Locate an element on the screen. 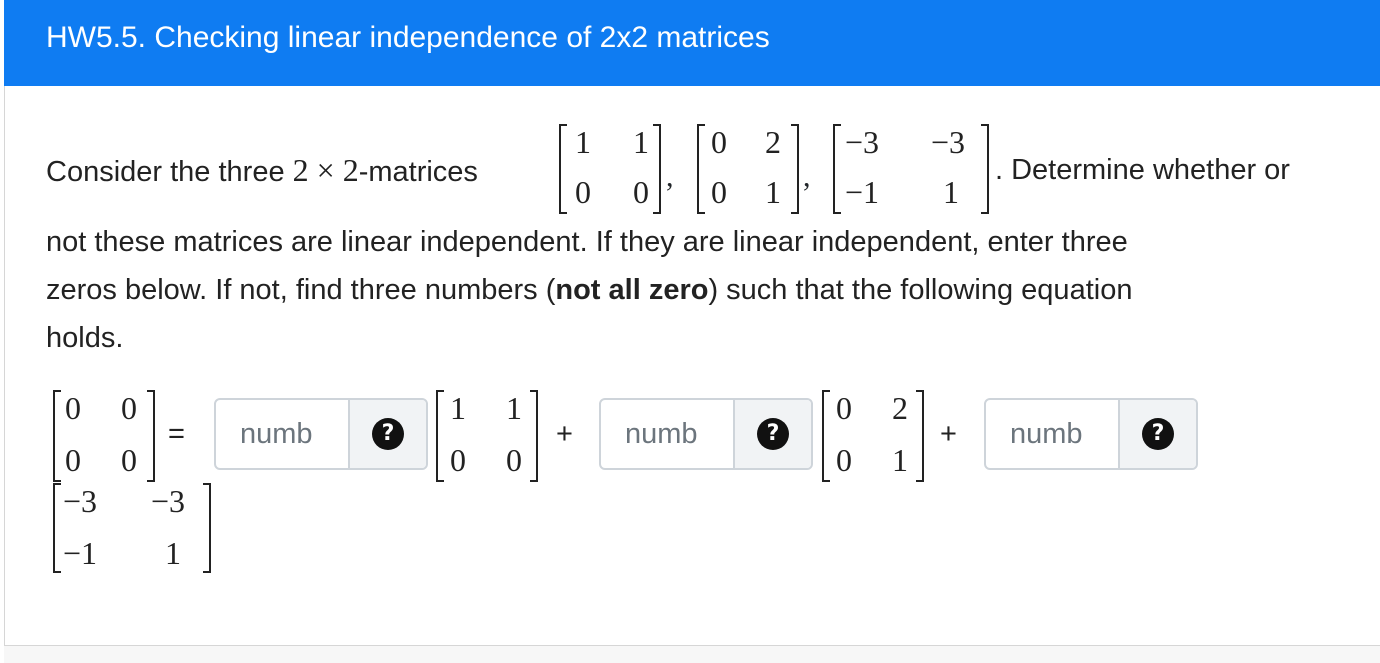 The image size is (1380, 663). matrix-zero: 0 0 0 0 is located at coordinates (104, 436).